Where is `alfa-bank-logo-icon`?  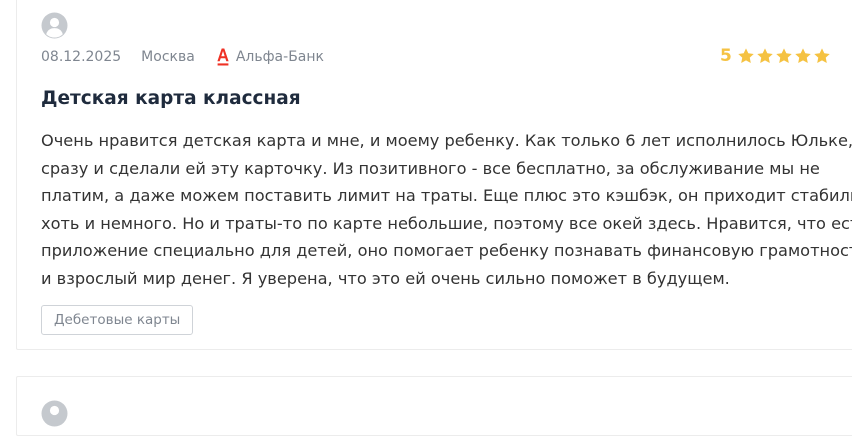 alfa-bank-logo-icon is located at coordinates (223, 57).